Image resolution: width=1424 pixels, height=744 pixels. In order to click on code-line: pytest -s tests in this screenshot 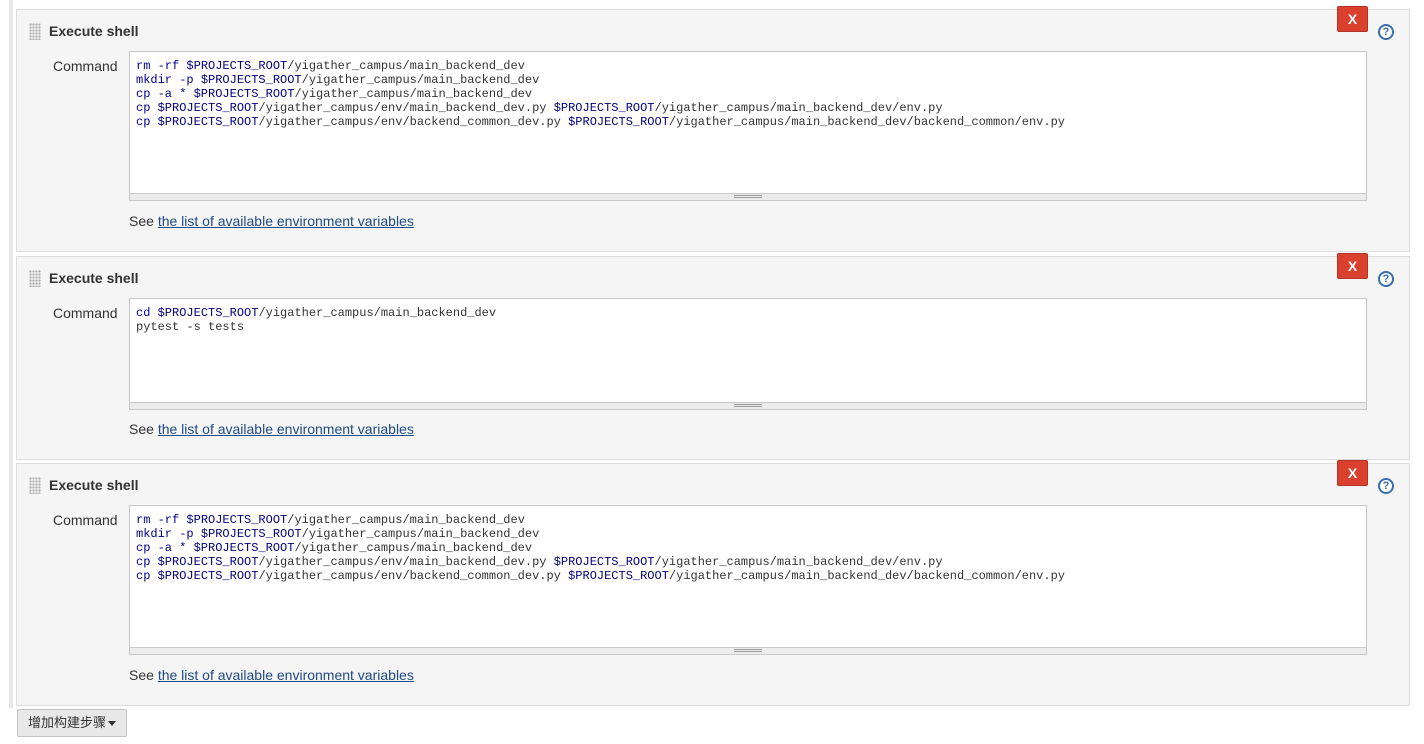, I will do `click(190, 327)`.